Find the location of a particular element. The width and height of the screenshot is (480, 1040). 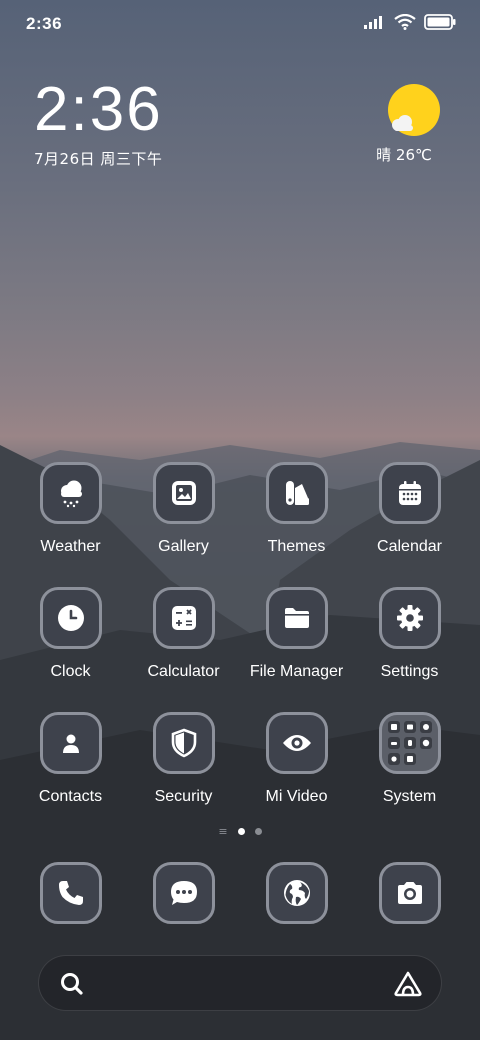

camera-icon is located at coordinates (409, 893).